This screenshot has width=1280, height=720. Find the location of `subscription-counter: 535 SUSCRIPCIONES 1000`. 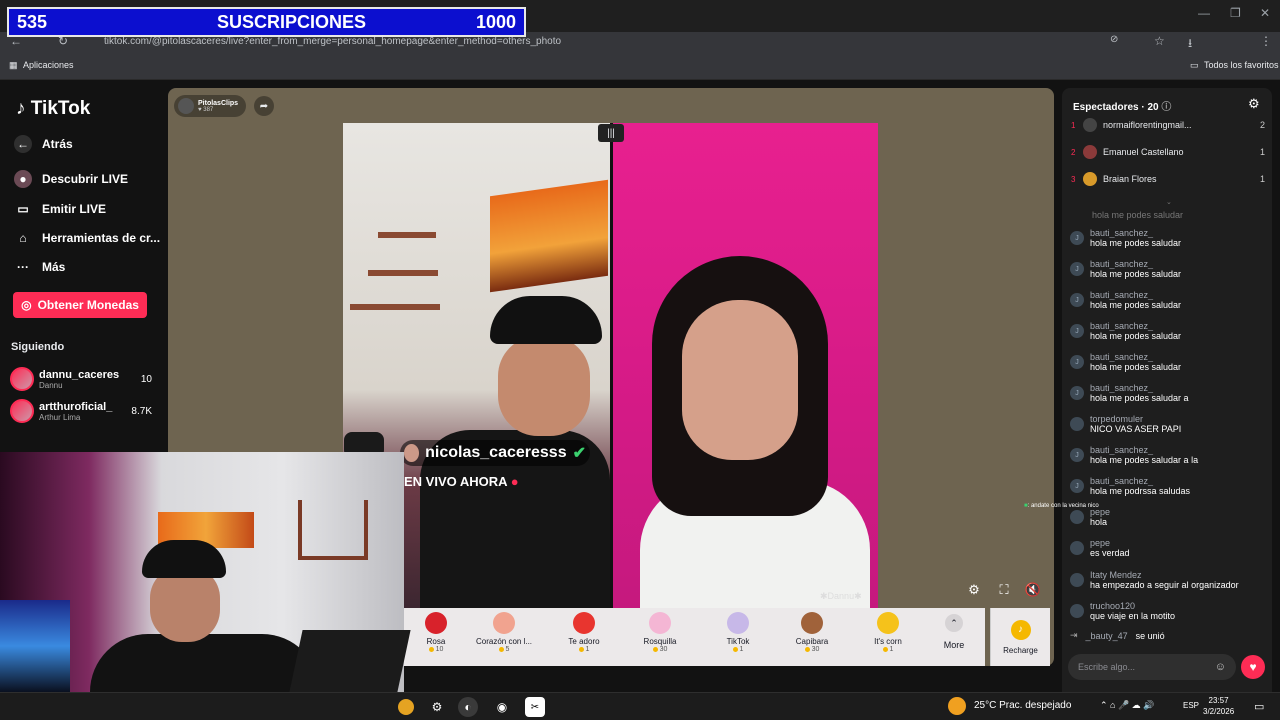

subscription-counter: 535 SUSCRIPCIONES 1000 is located at coordinates (266, 22).